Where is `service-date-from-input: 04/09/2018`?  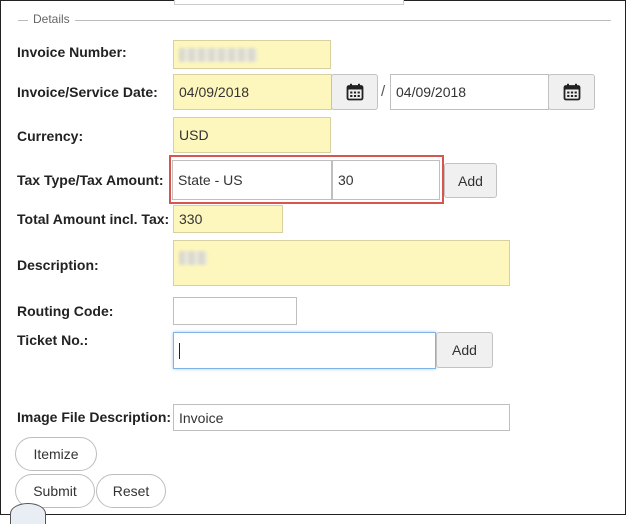
service-date-from-input: 04/09/2018 is located at coordinates (252, 92).